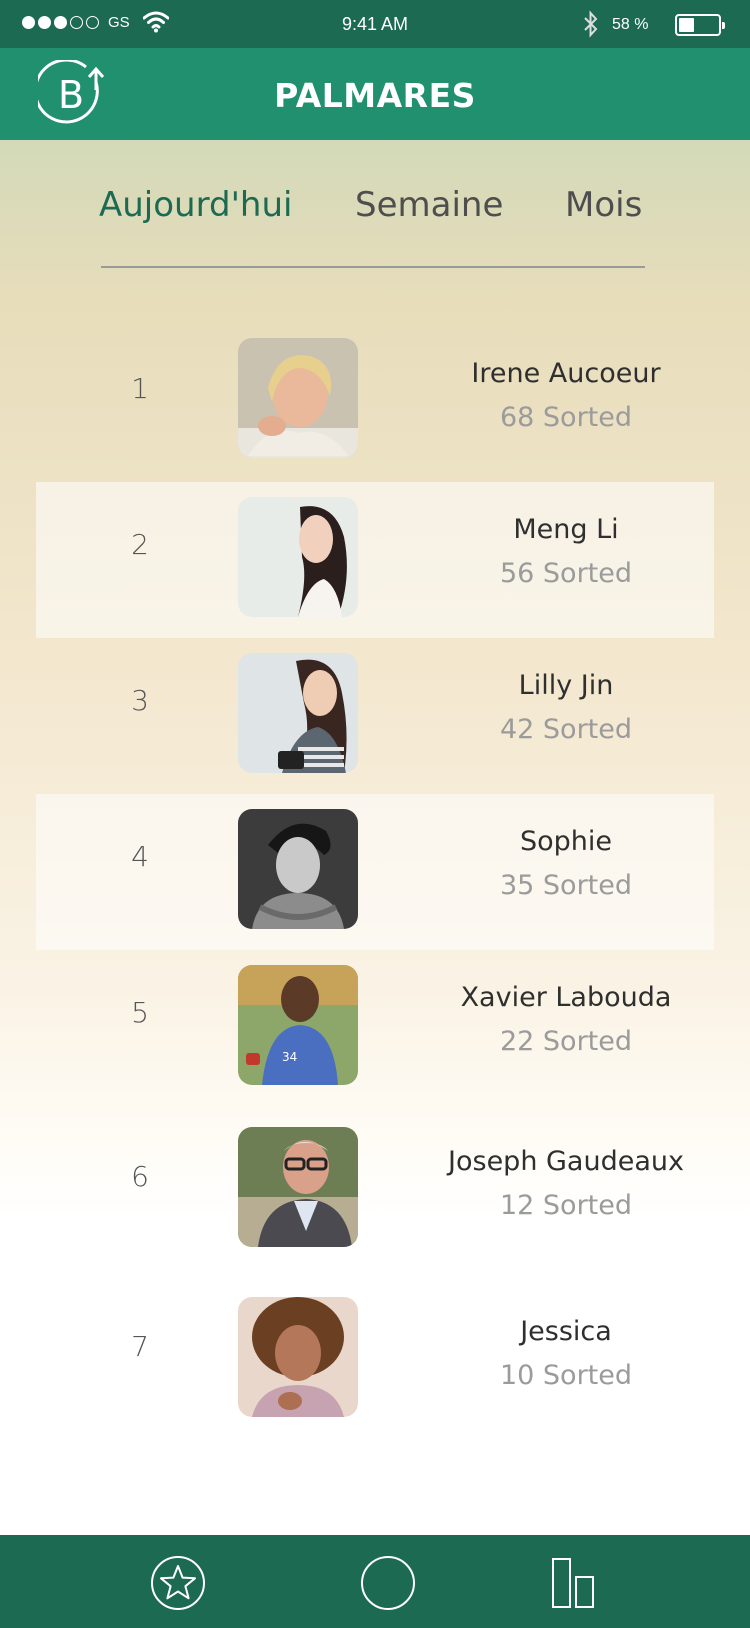 This screenshot has width=750, height=1628. I want to click on period-tabs: Aujourd'hui Semaine Mois, so click(375, 210).